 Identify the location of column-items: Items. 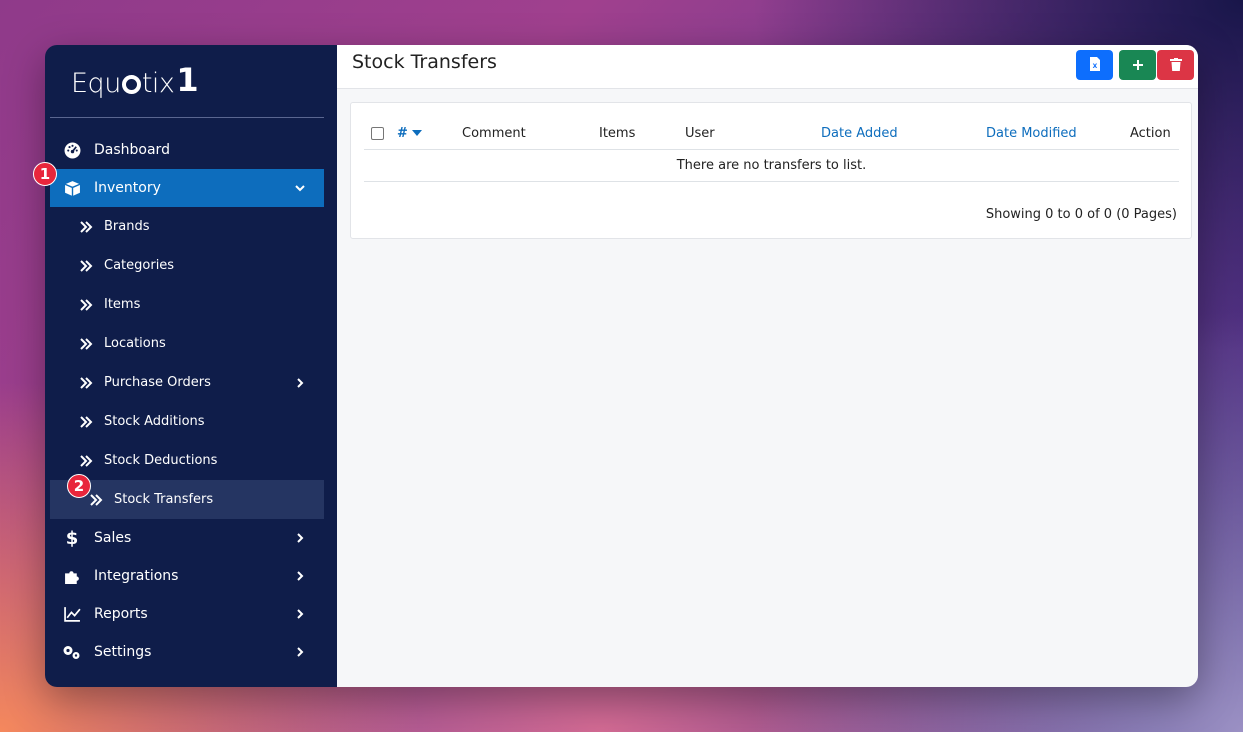
(617, 133).